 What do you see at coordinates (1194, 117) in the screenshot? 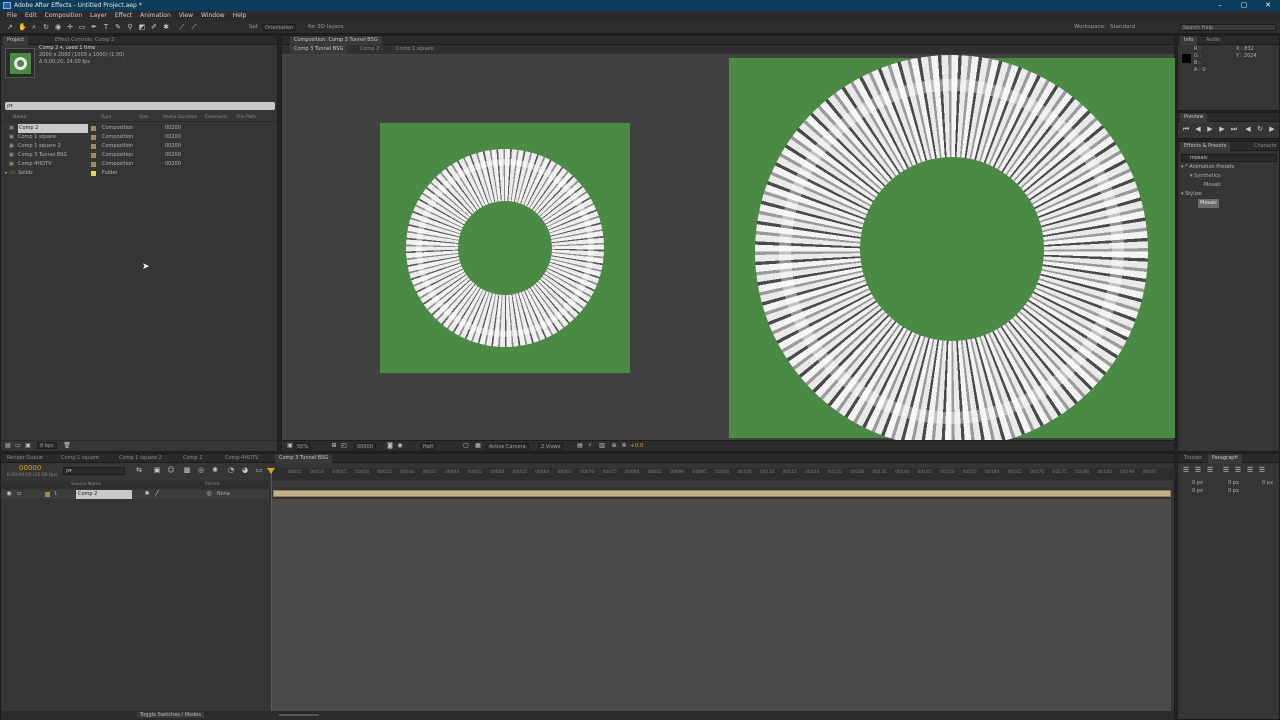
I see `tab-preview: Preview` at bounding box center [1194, 117].